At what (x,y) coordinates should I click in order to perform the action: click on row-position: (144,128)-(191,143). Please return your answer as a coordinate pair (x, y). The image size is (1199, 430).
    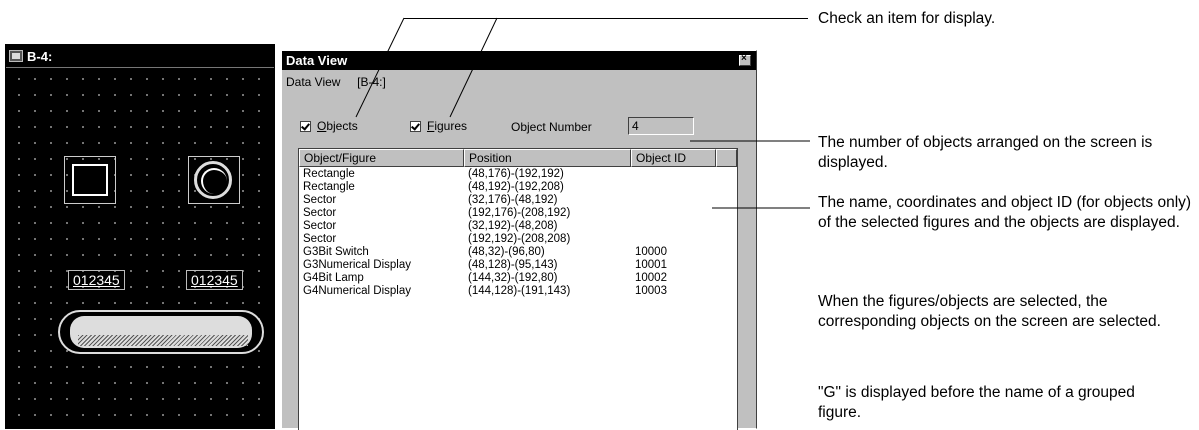
    Looking at the image, I should click on (519, 291).